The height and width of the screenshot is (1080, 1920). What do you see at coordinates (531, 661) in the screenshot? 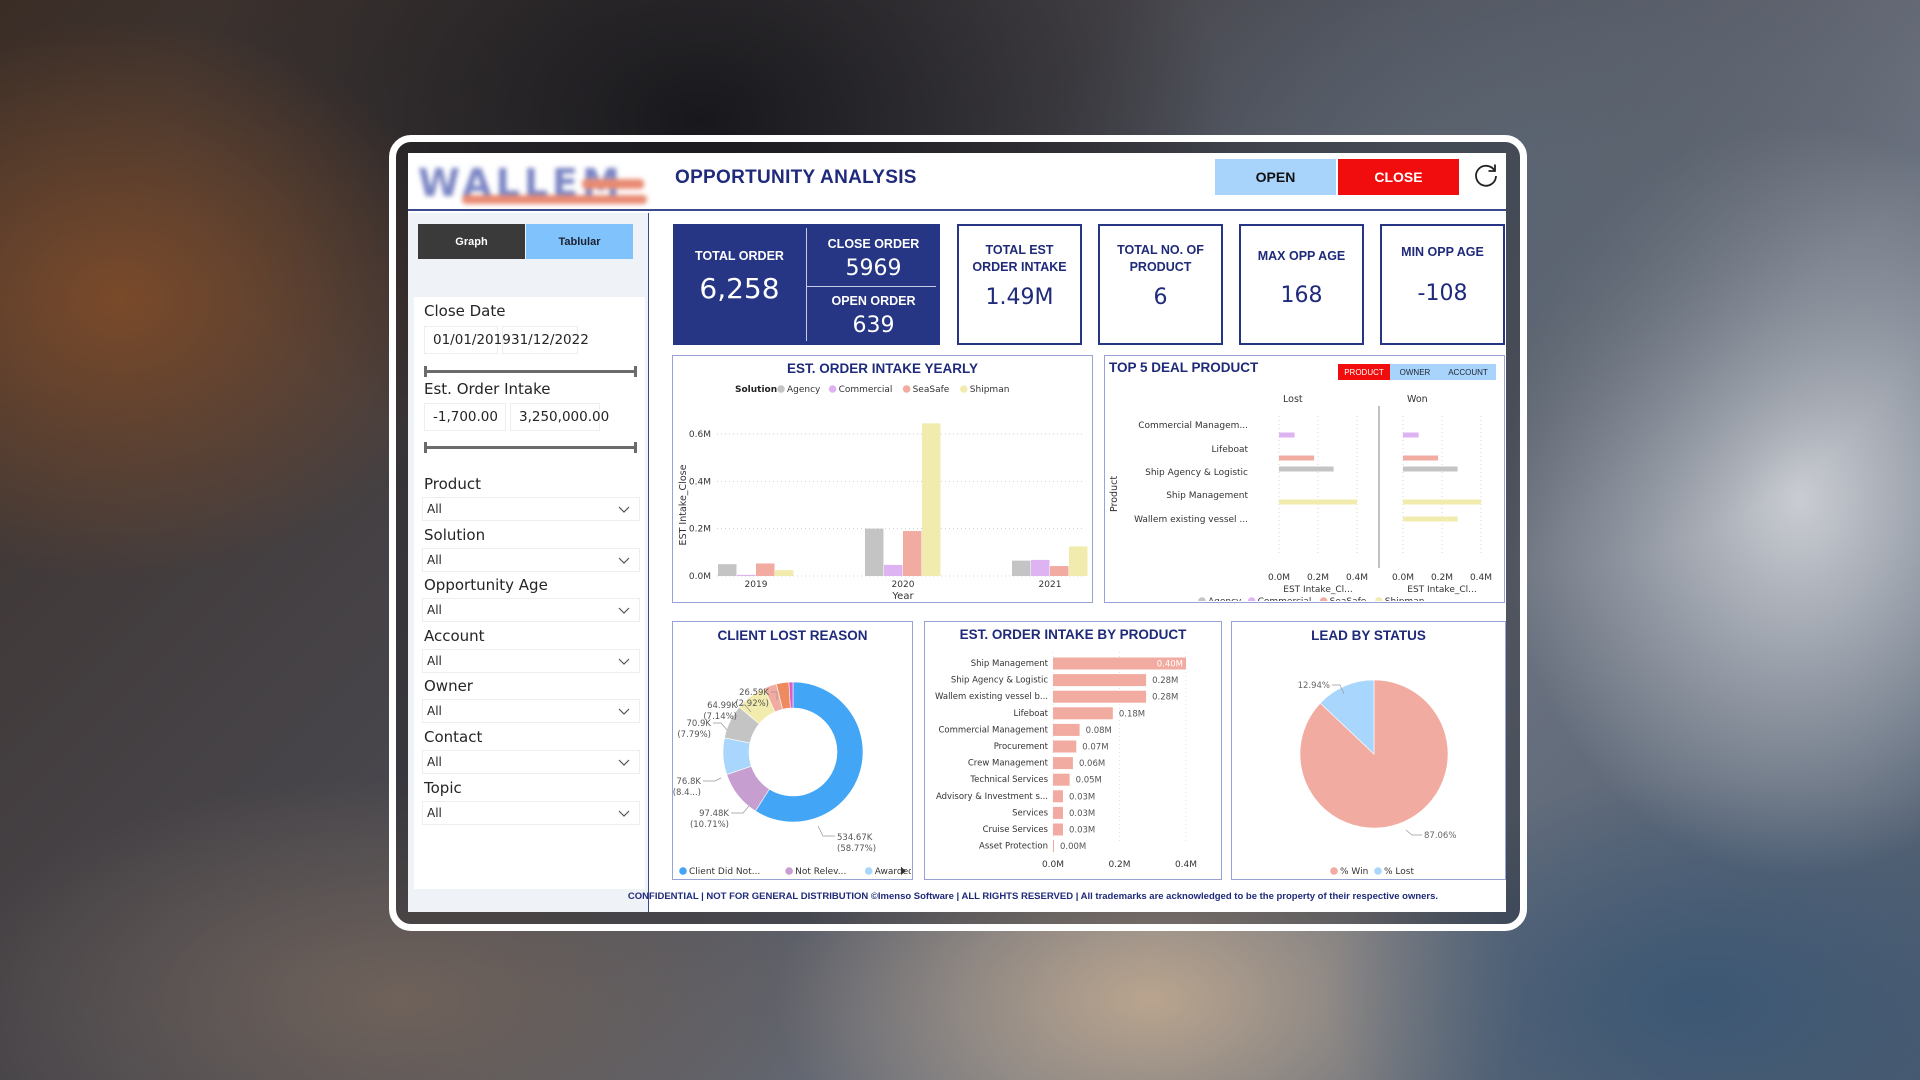
I see `filter-dropdown-account: All` at bounding box center [531, 661].